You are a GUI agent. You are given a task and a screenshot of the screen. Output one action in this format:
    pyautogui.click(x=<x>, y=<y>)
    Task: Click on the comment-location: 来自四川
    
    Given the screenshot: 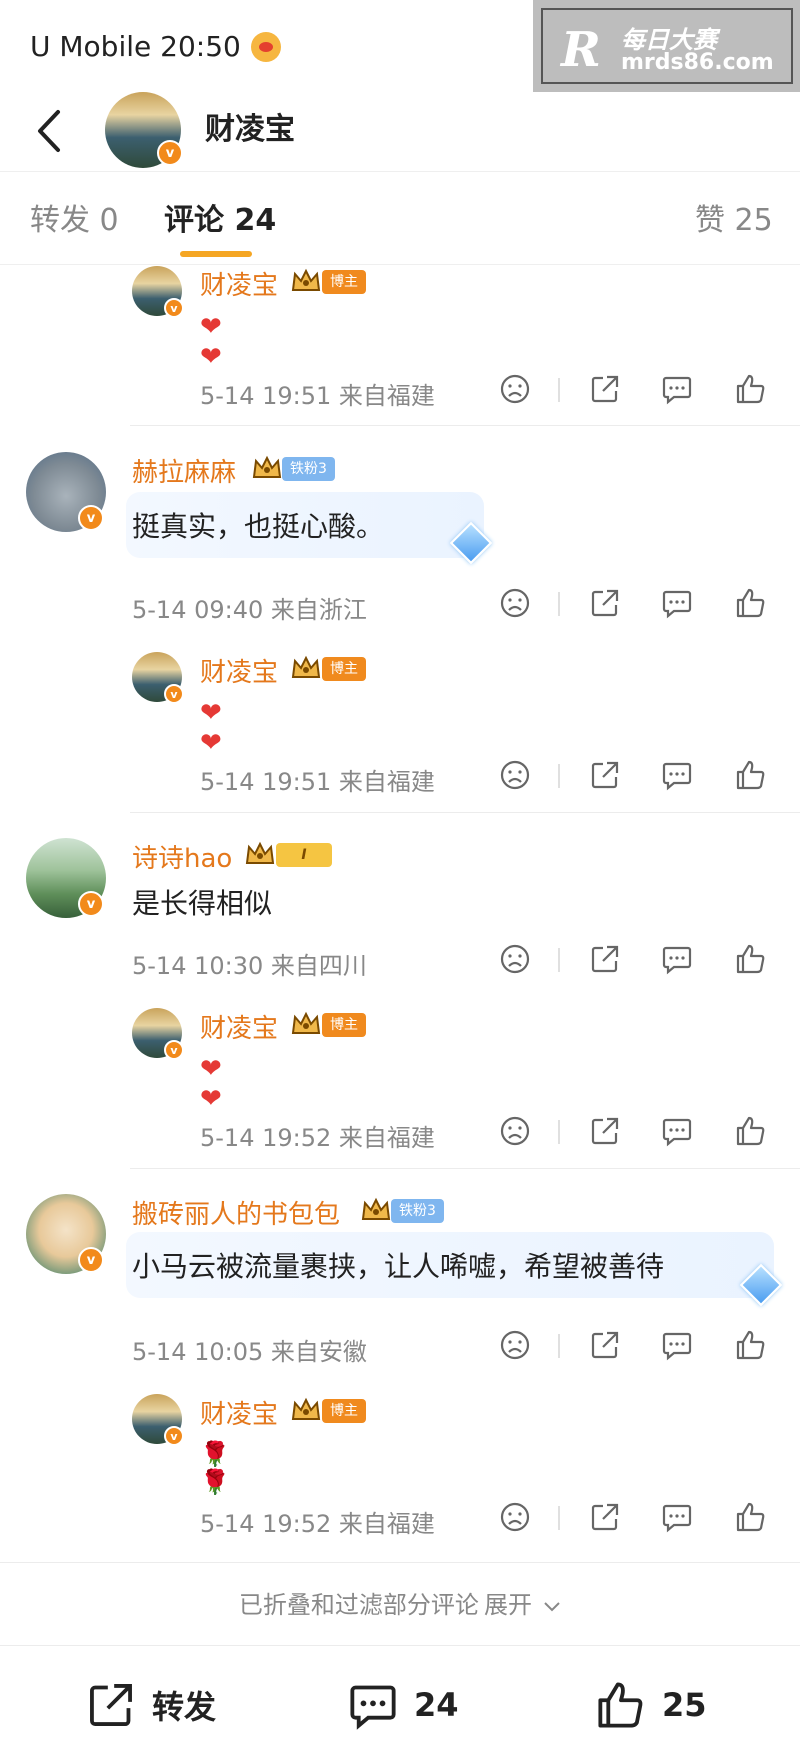 What is the action you would take?
    pyautogui.click(x=318, y=966)
    